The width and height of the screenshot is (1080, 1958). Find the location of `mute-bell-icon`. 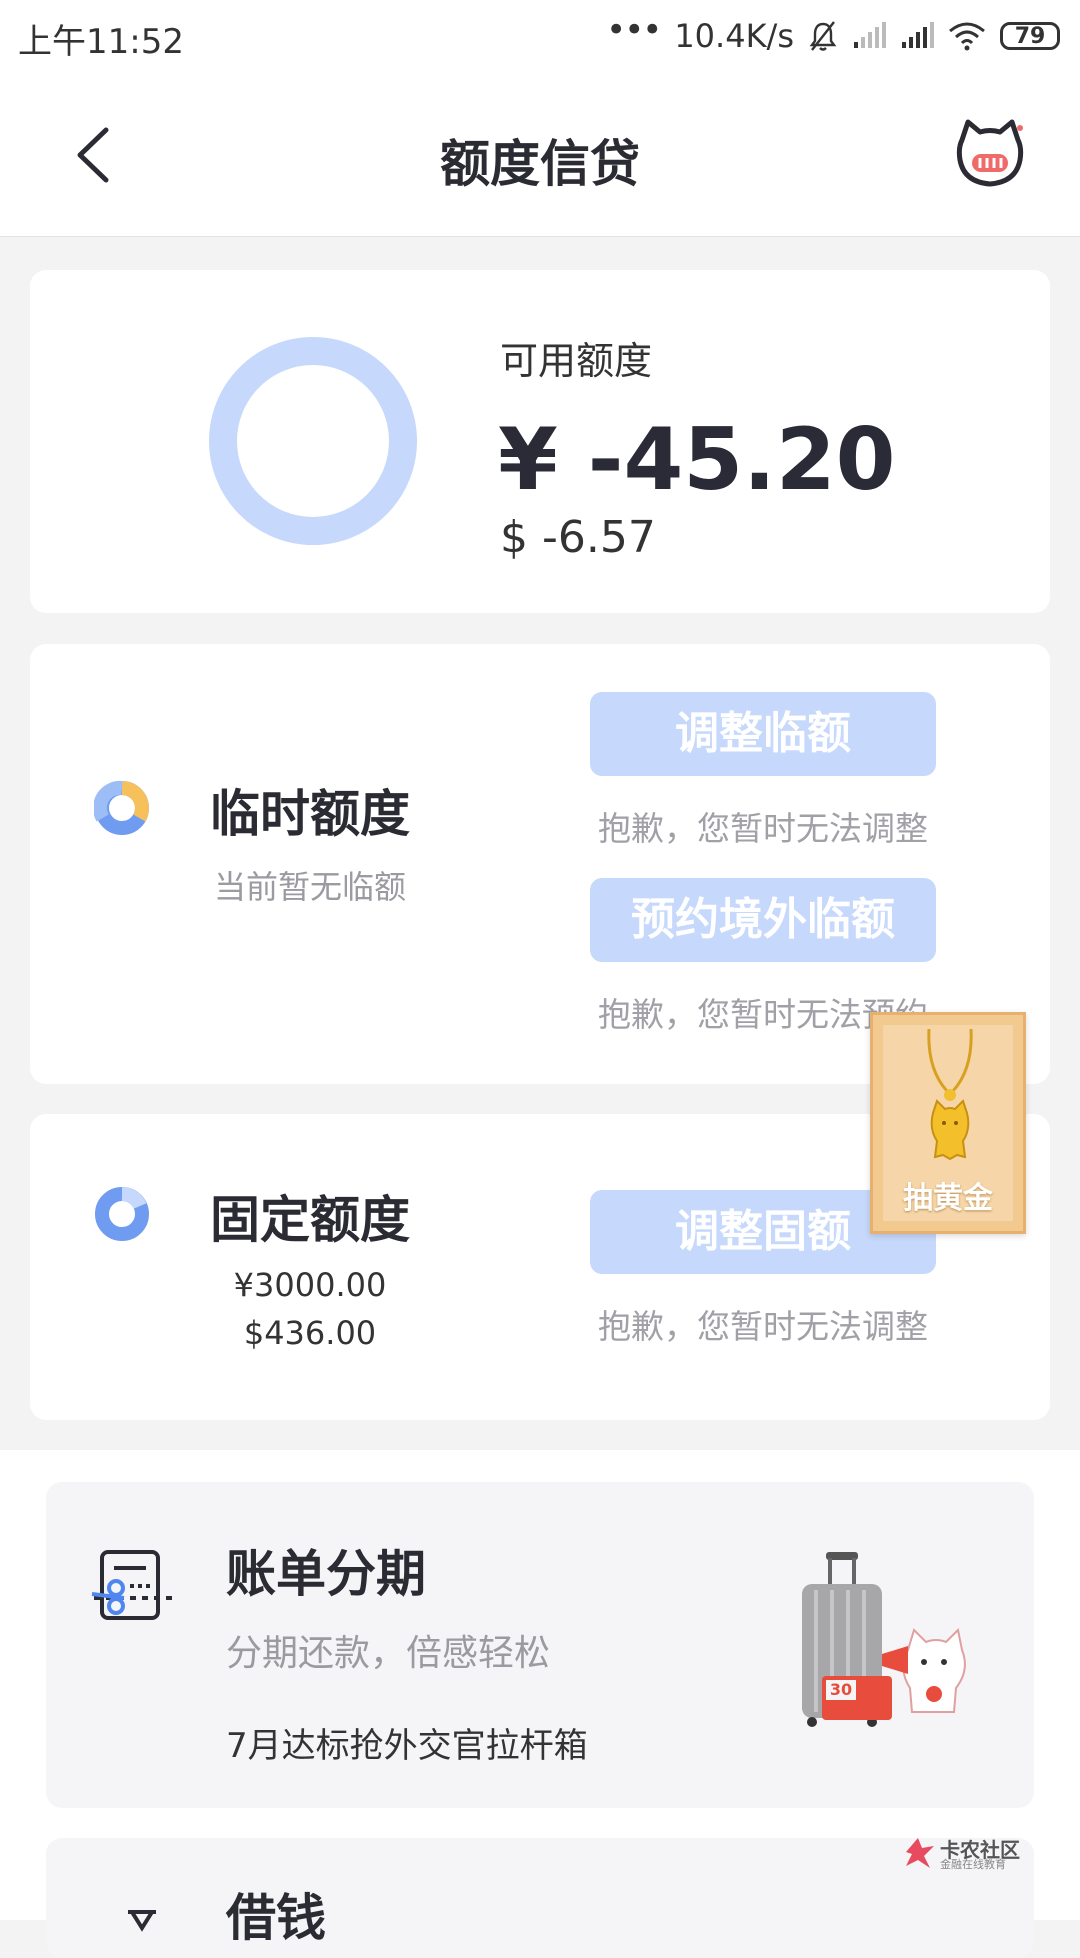

mute-bell-icon is located at coordinates (823, 36).